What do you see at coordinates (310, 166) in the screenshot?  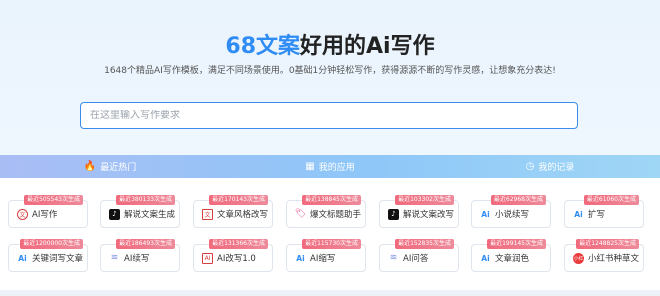 I see `grid-icon: ▦` at bounding box center [310, 166].